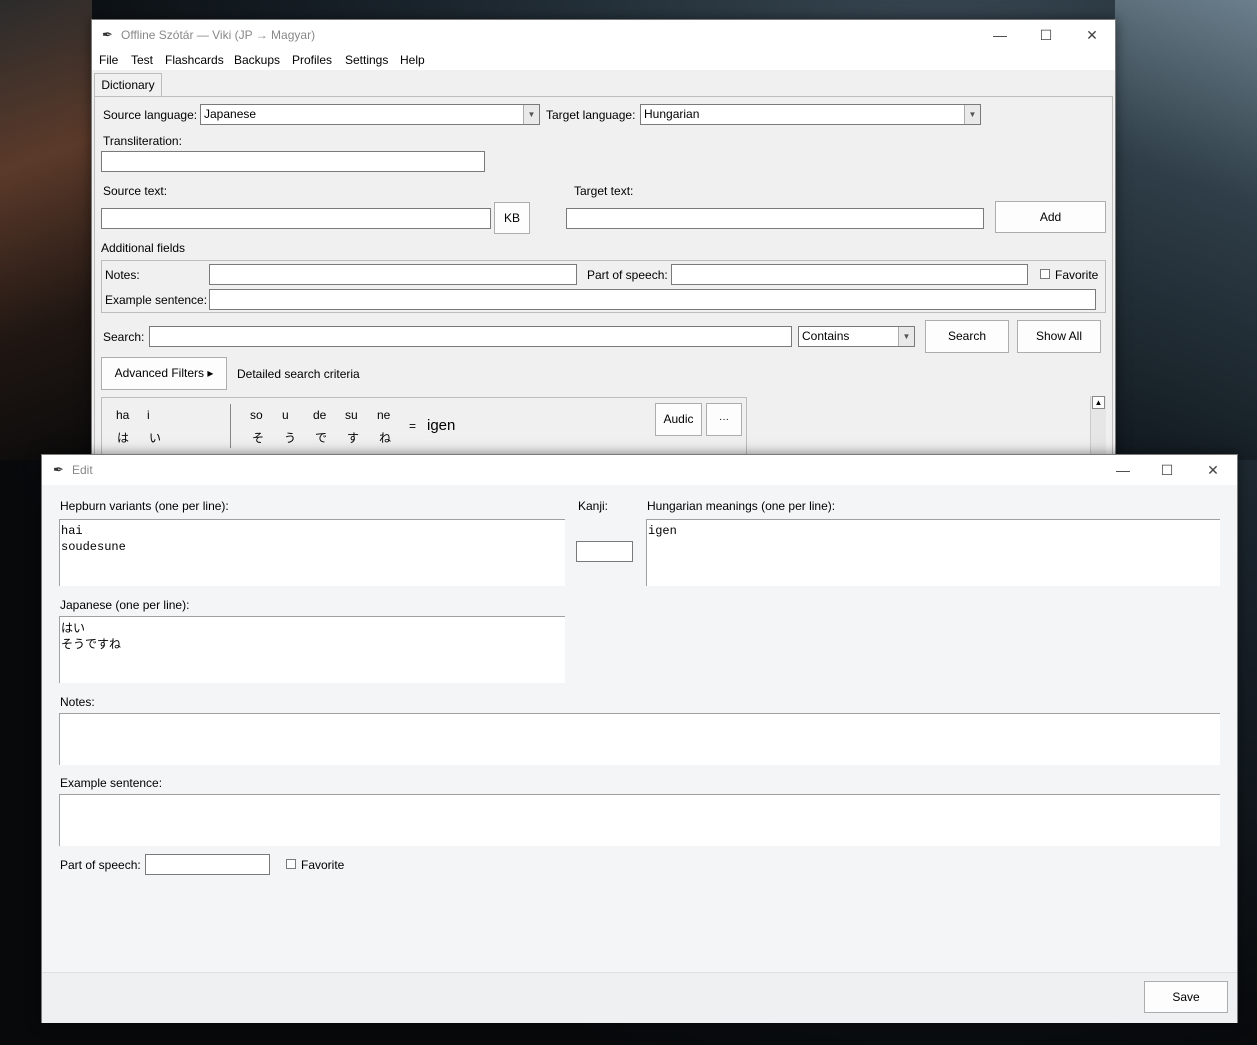 The height and width of the screenshot is (1045, 1257). What do you see at coordinates (320, 415) in the screenshot?
I see `romaji: de` at bounding box center [320, 415].